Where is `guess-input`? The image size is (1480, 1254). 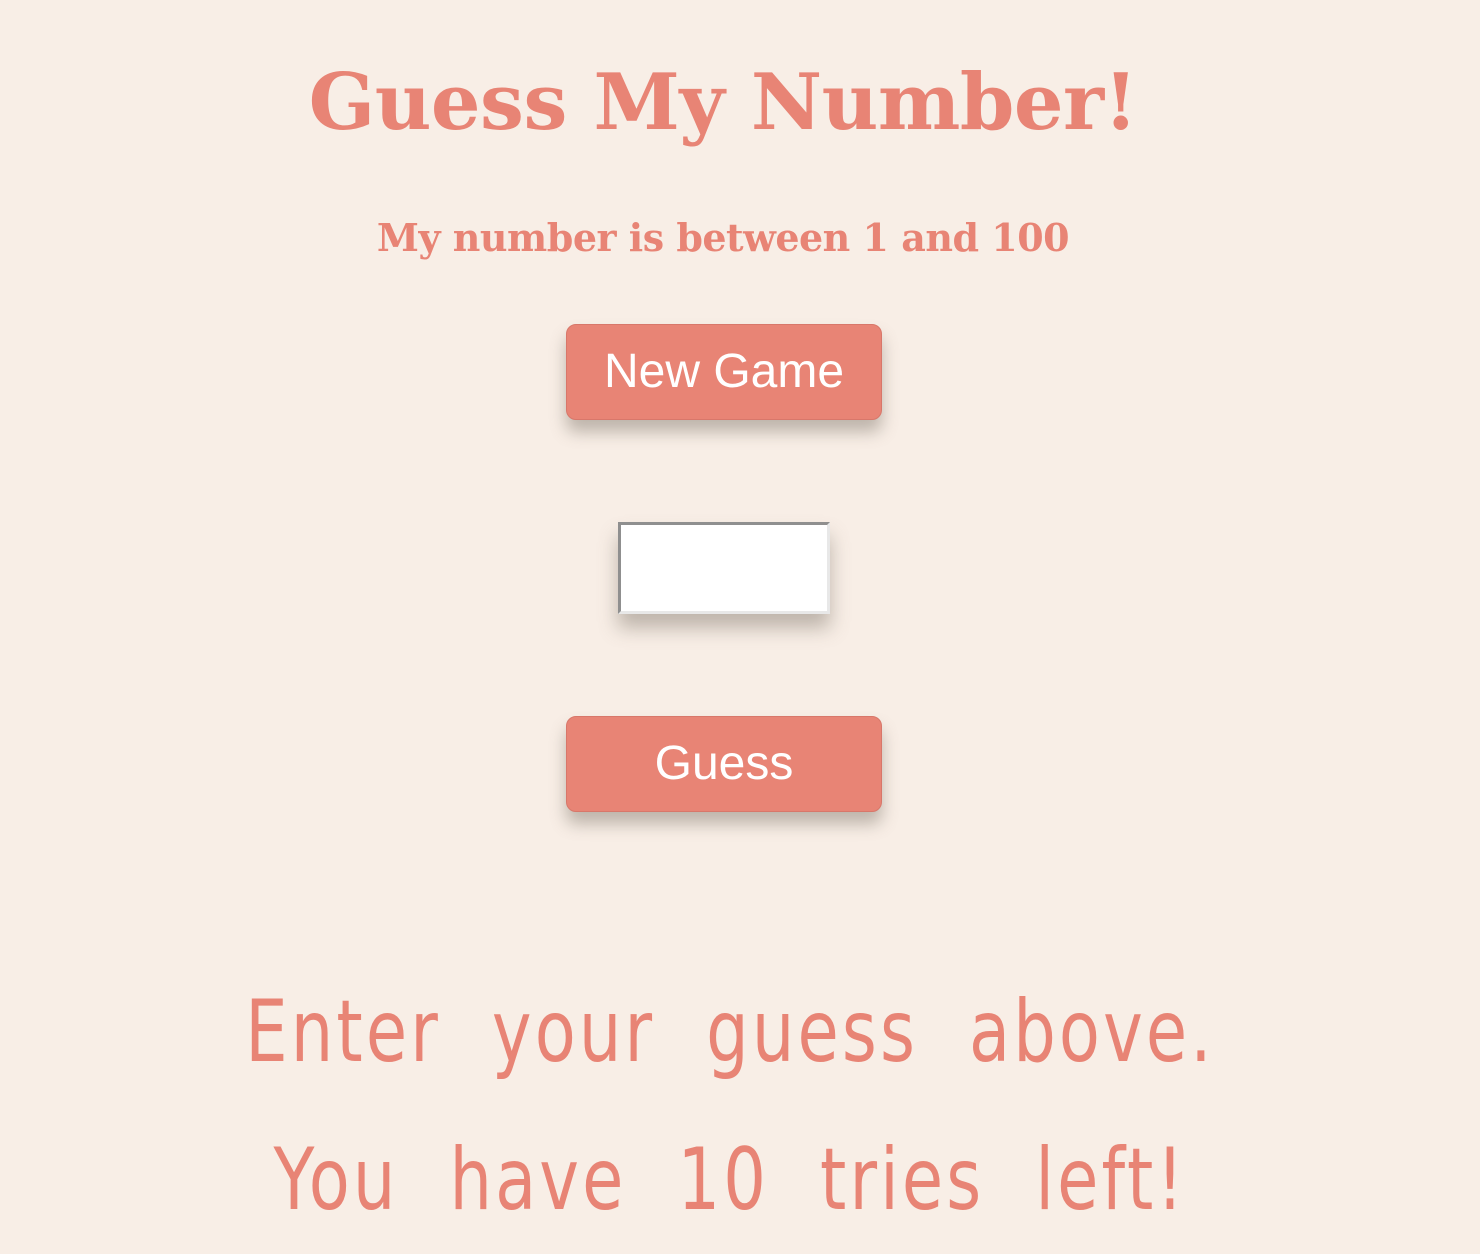
guess-input is located at coordinates (724, 568).